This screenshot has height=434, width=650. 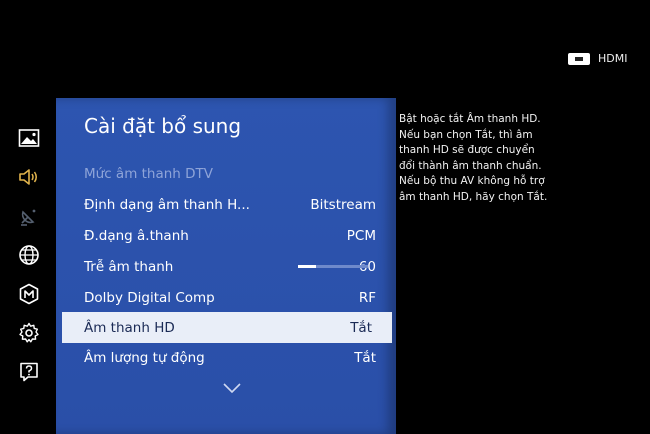 I want to click on sidebar, so click(x=29, y=254).